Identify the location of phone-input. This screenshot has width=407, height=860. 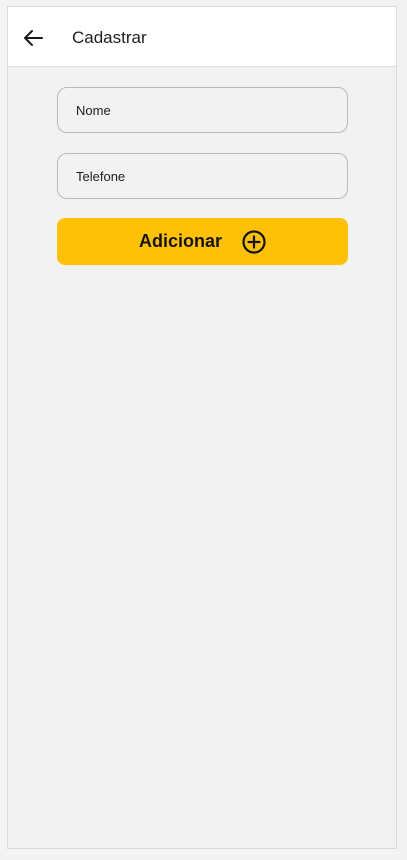
(201, 176).